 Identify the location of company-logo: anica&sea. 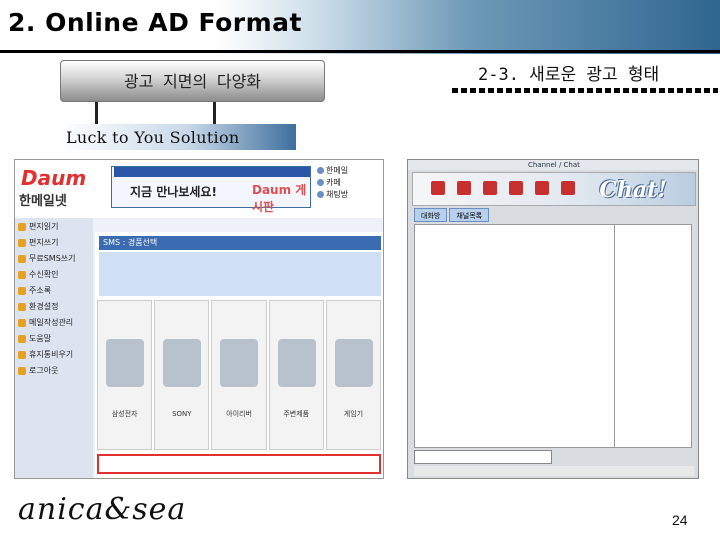
(102, 509).